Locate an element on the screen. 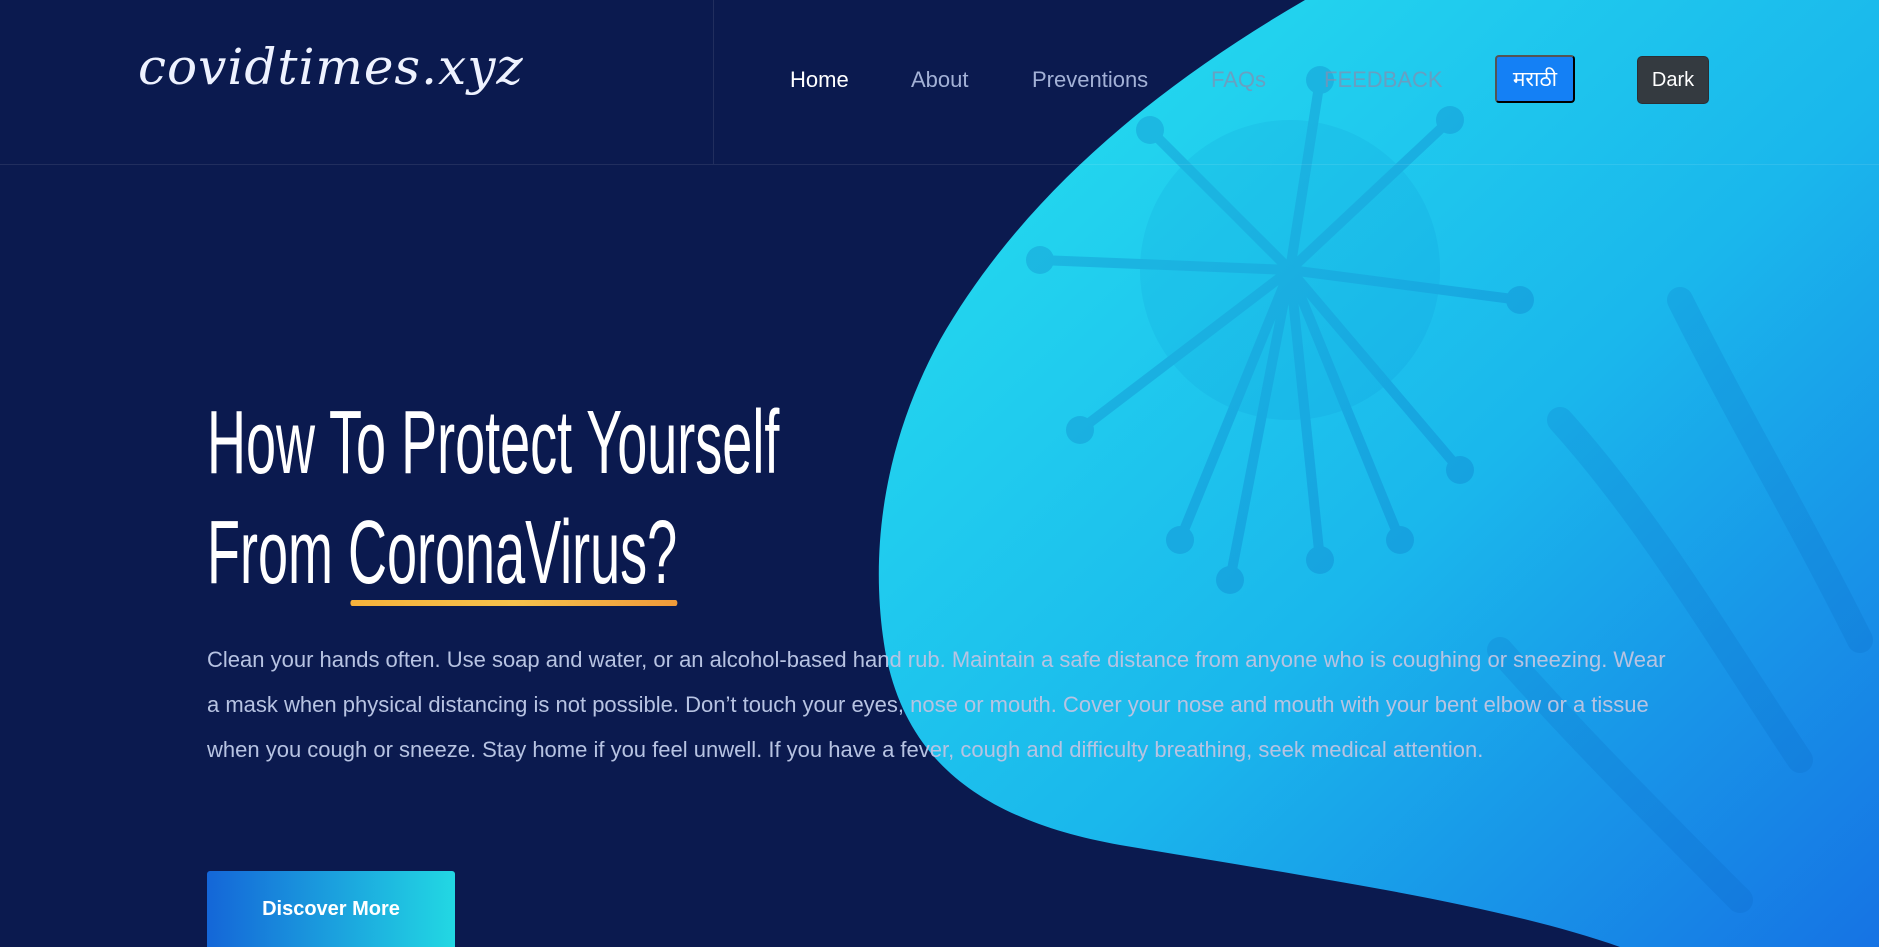 The height and width of the screenshot is (947, 1879). header-divider is located at coordinates (713, 82).